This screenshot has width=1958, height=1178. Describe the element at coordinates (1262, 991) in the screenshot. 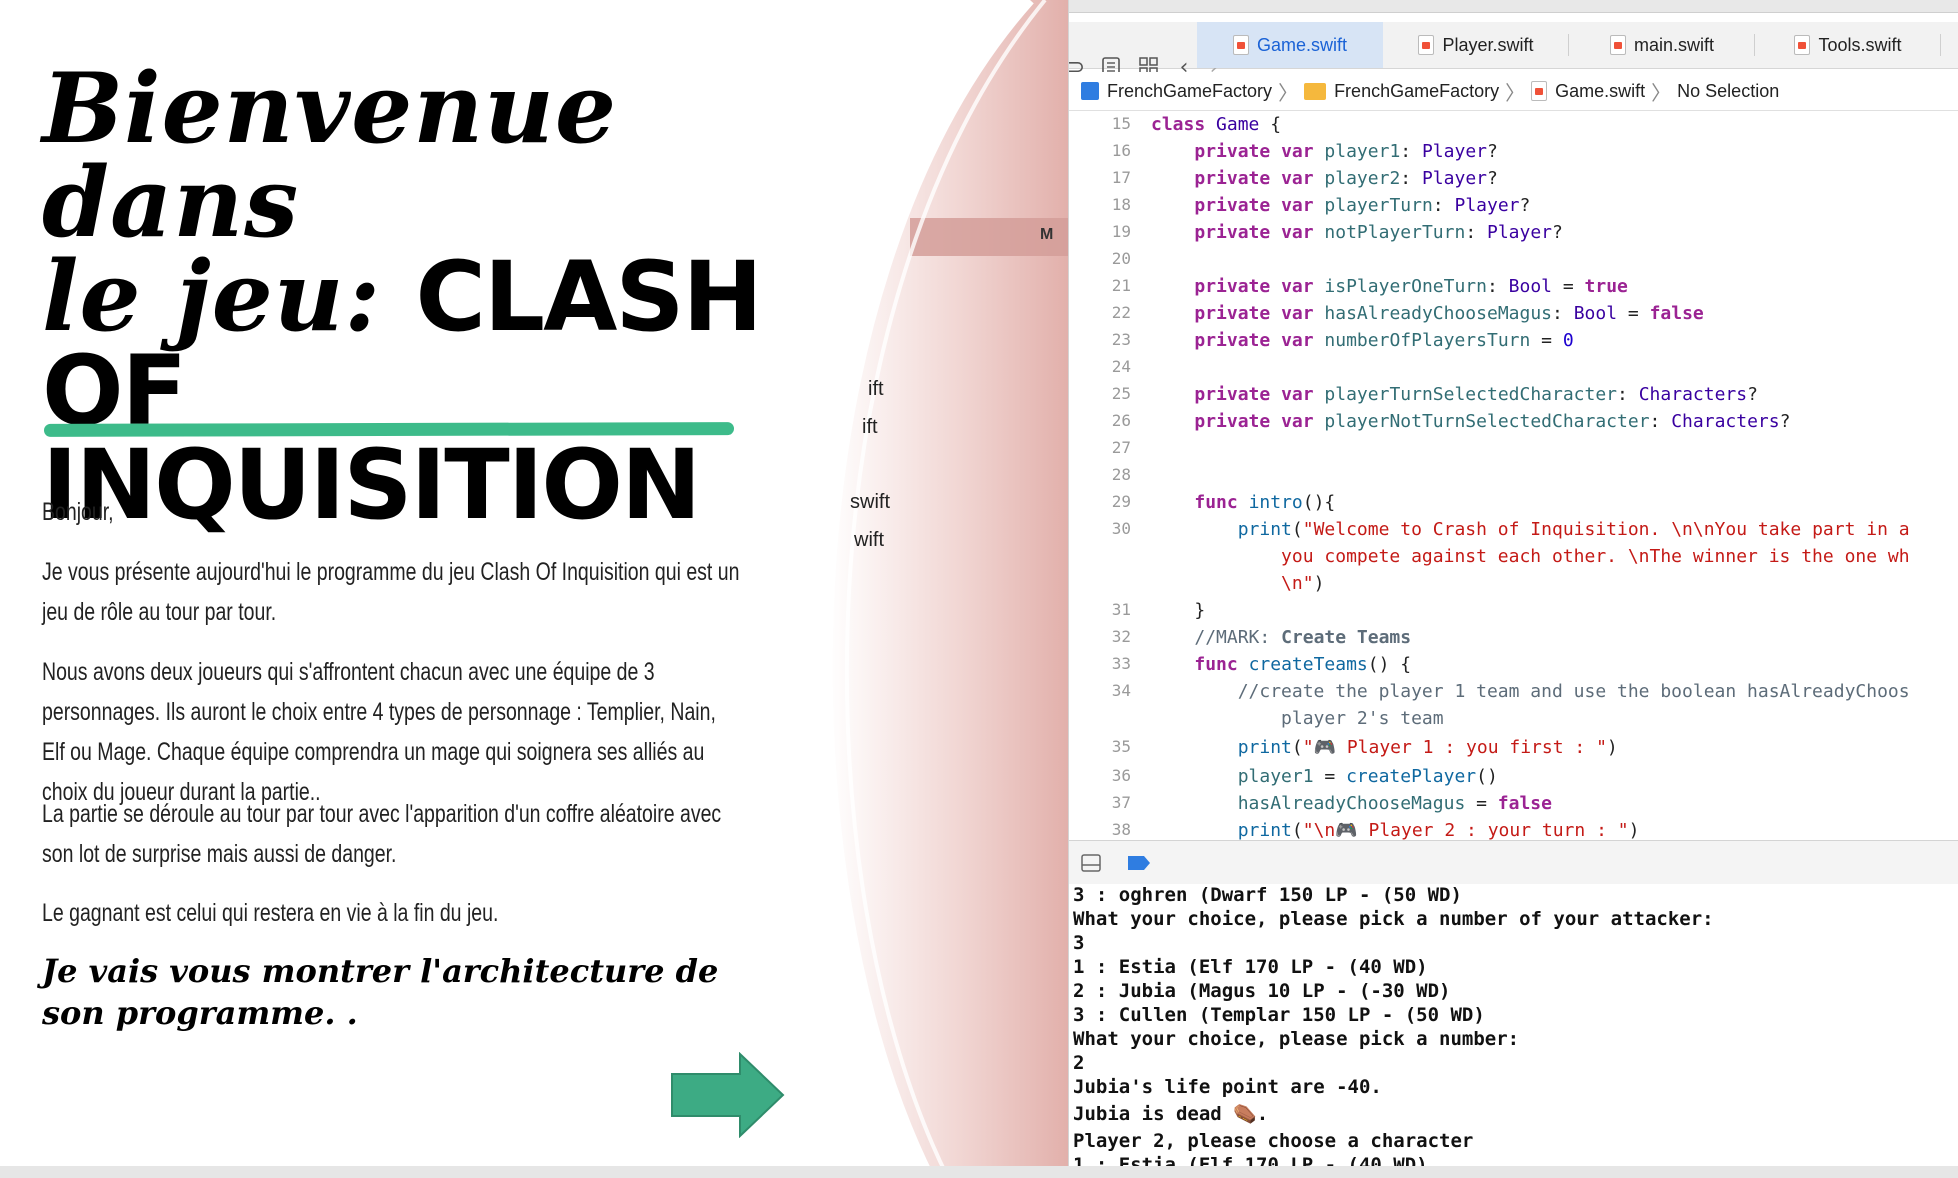

I see `console-line: 2 : Jubia (Magus 10 LP - (-30 WD)` at that location.